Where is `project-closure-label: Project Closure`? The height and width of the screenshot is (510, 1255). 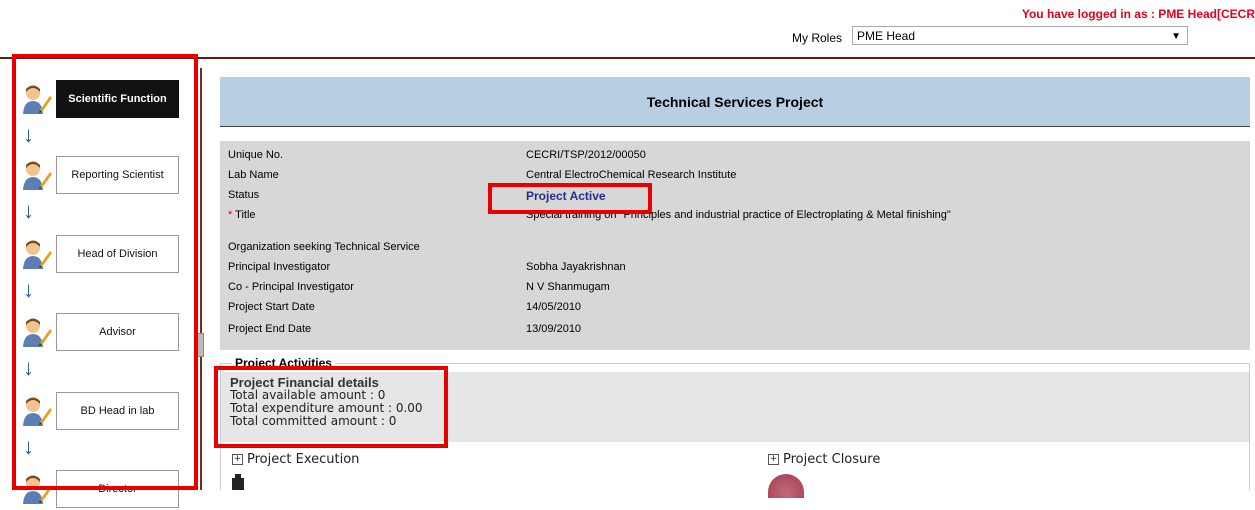 project-closure-label: Project Closure is located at coordinates (832, 459).